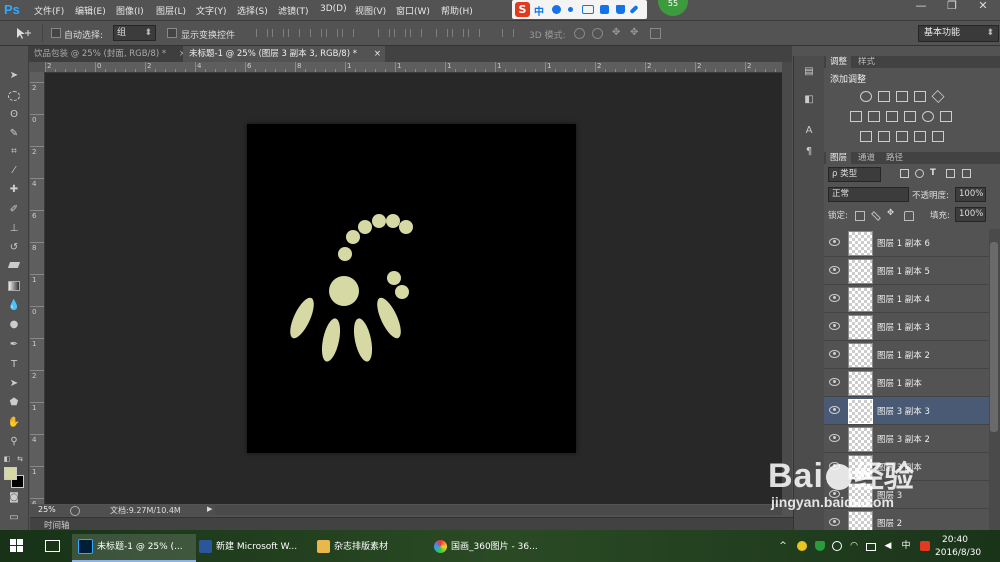 The image size is (1000, 562). I want to click on zoom-level: 25%, so click(47, 509).